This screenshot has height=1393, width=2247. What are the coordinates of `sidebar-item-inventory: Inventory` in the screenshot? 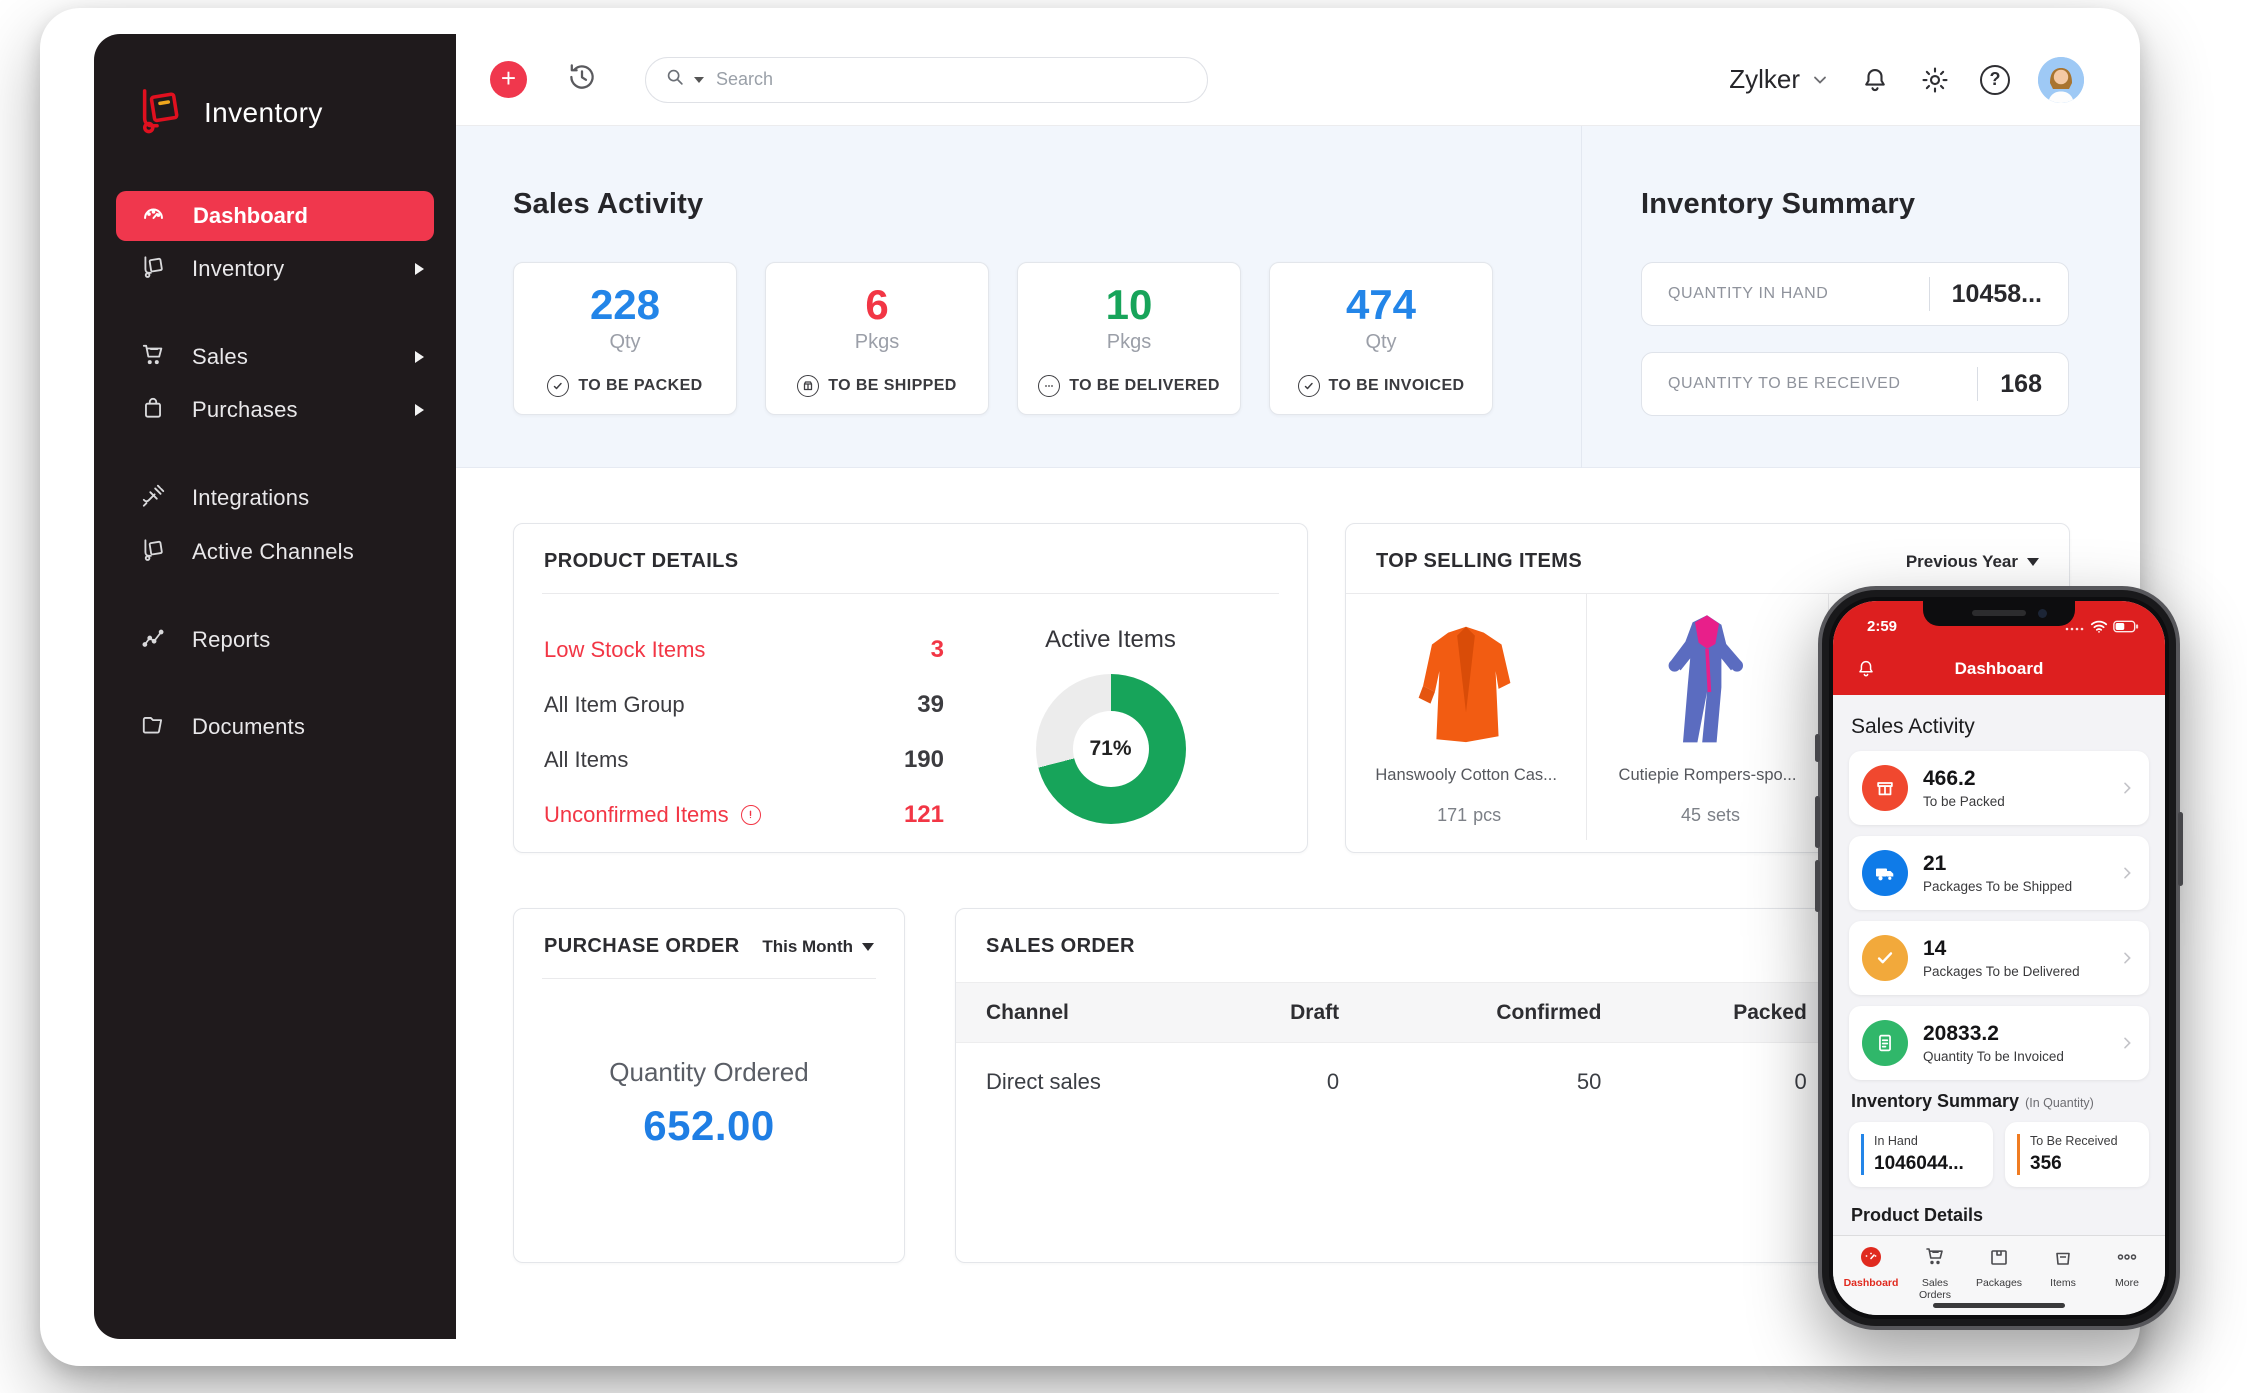 It's located at (275, 269).